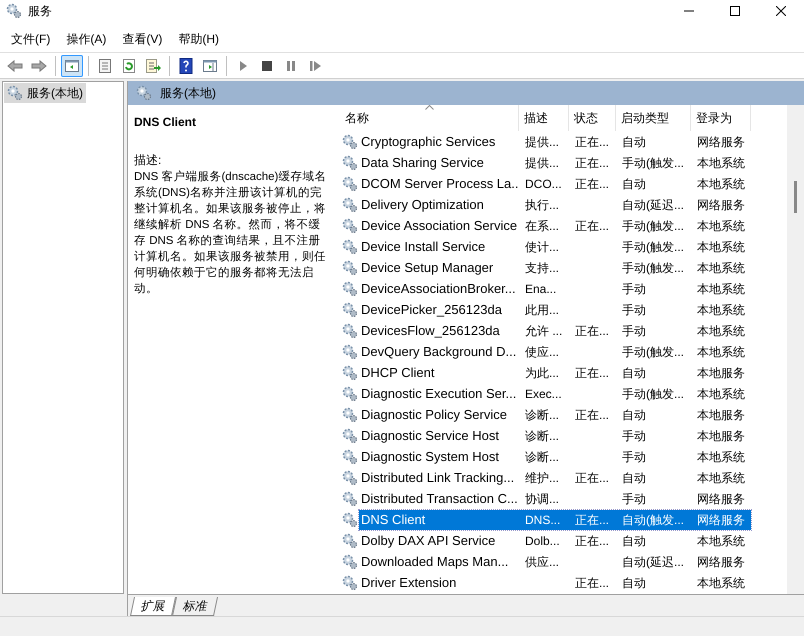 The image size is (804, 636). What do you see at coordinates (555, 562) in the screenshot?
I see `service-row: Downloaded Maps Man... 供应... 自动(延迟... 网络服务` at bounding box center [555, 562].